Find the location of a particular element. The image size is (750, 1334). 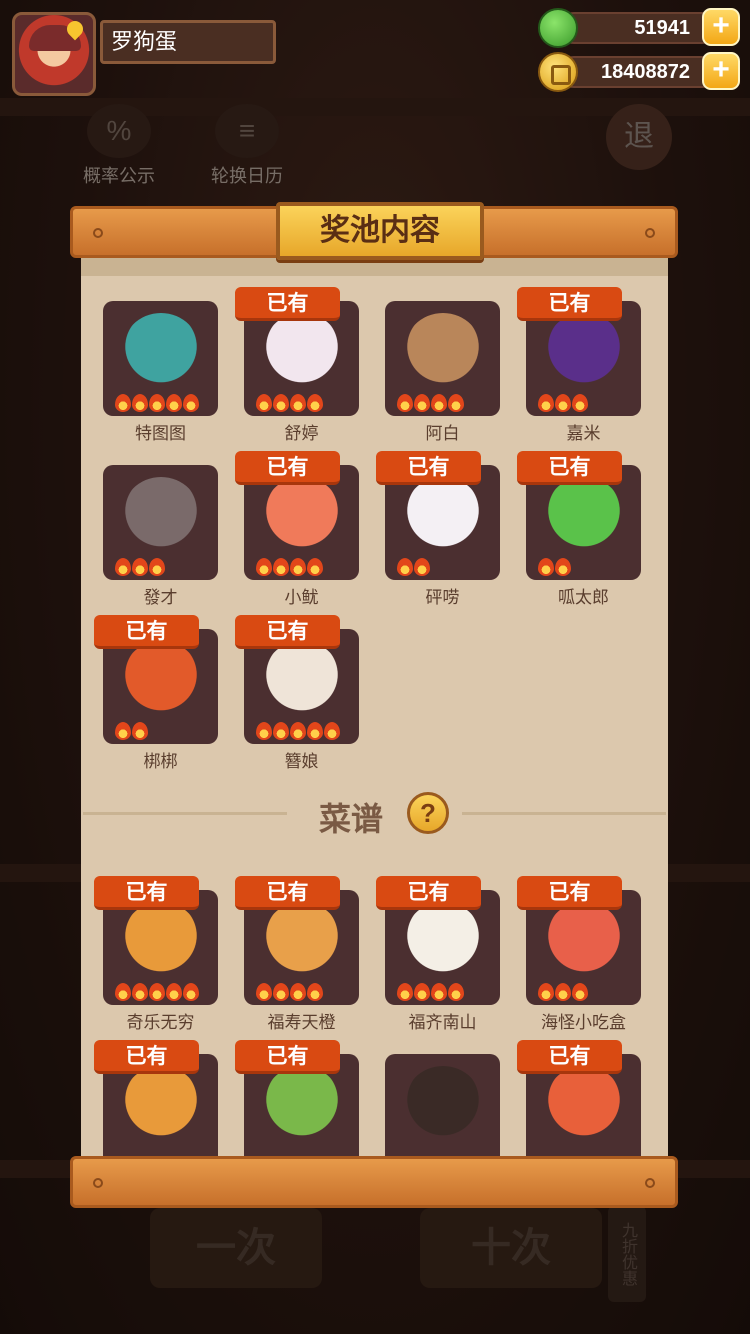

add-apples-button: + is located at coordinates (721, 27).